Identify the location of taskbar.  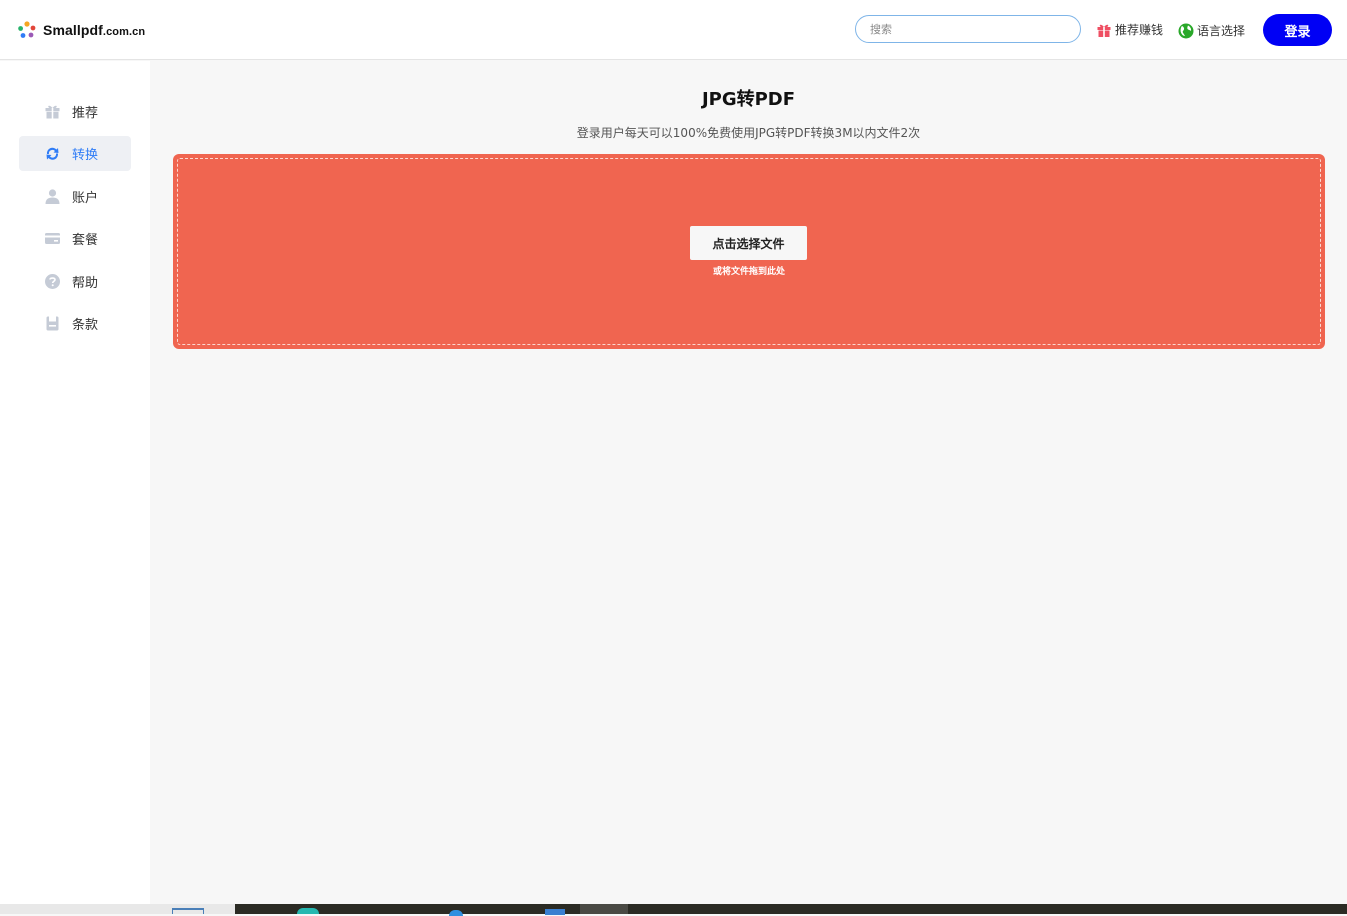
(673, 910).